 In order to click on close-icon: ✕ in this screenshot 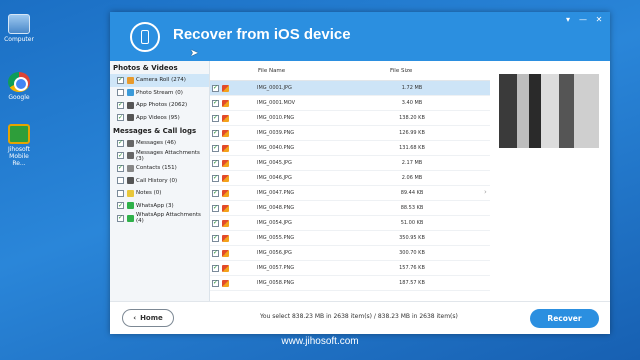, I will do `click(599, 19)`.